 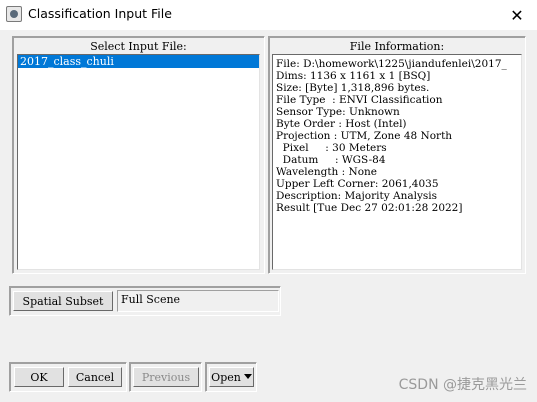 What do you see at coordinates (369, 208) in the screenshot?
I see `file-info-line: Result [Tue Dec 27 02:01:28 2022]` at bounding box center [369, 208].